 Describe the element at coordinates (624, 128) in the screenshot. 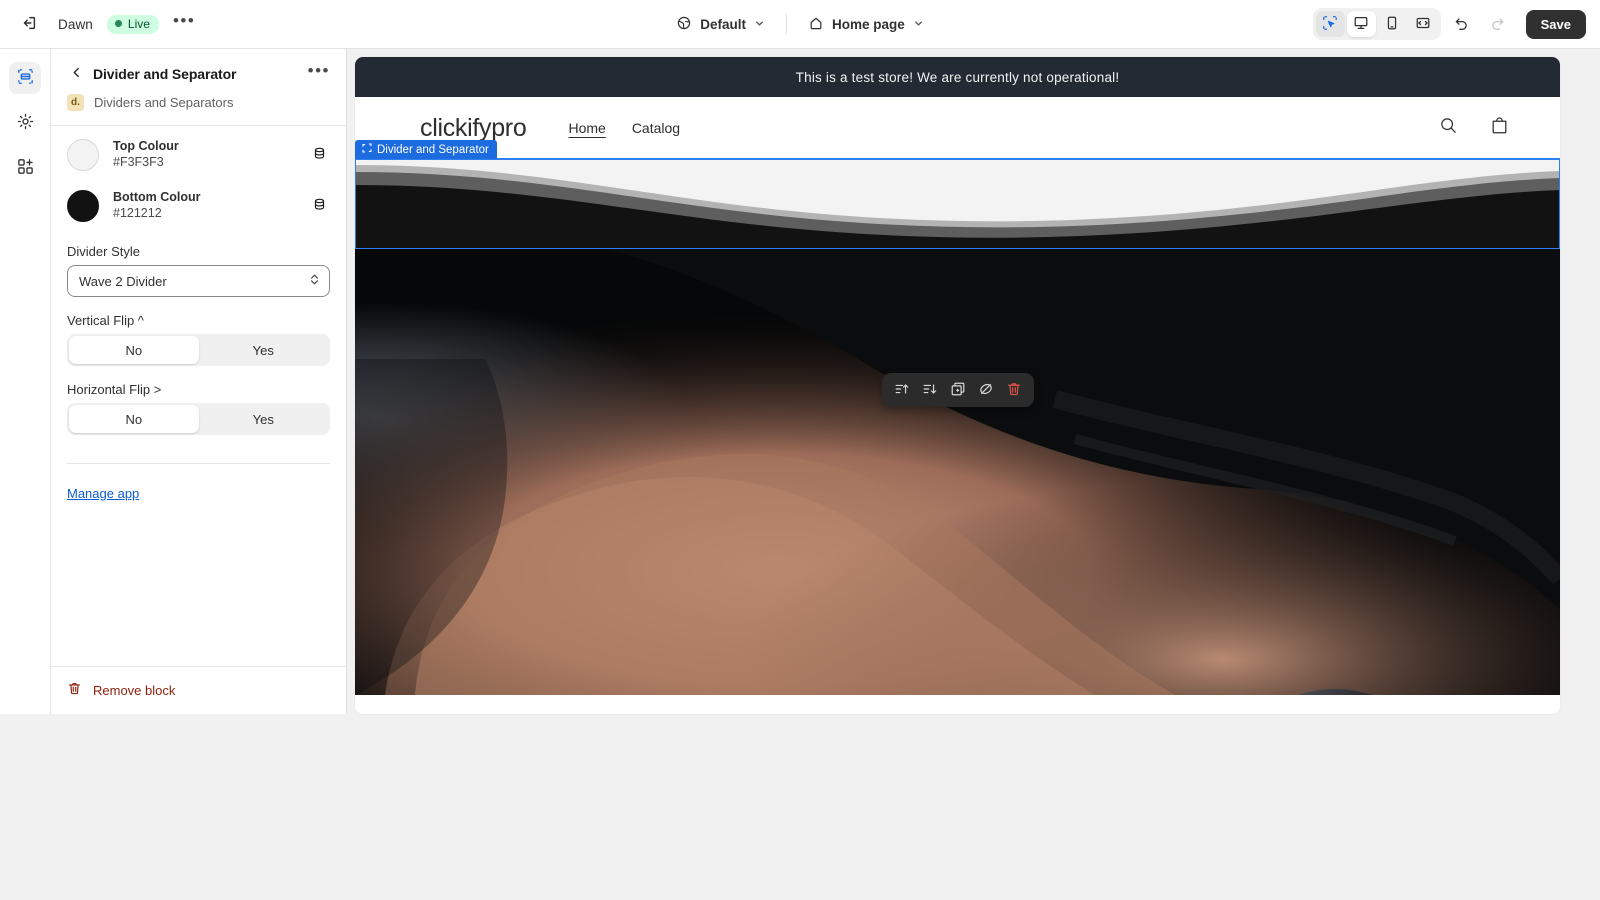

I see `store-nav: Home Catalog` at that location.